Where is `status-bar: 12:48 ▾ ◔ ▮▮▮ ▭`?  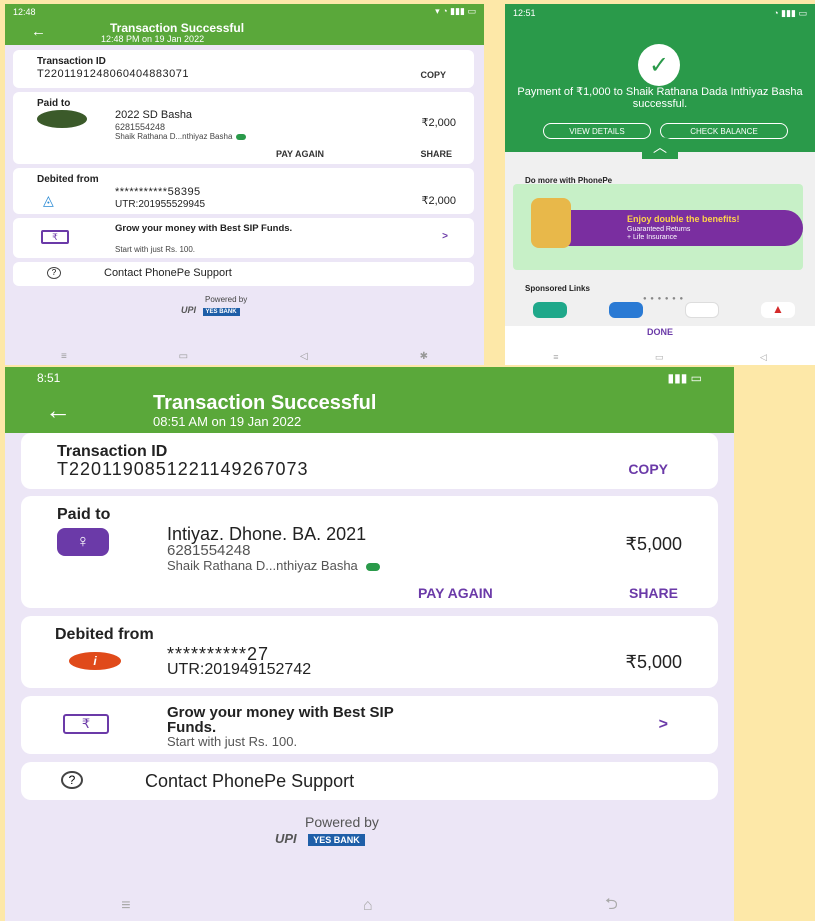
status-bar: 12:48 ▾ ◔ ▮▮▮ ▭ is located at coordinates (244, 11).